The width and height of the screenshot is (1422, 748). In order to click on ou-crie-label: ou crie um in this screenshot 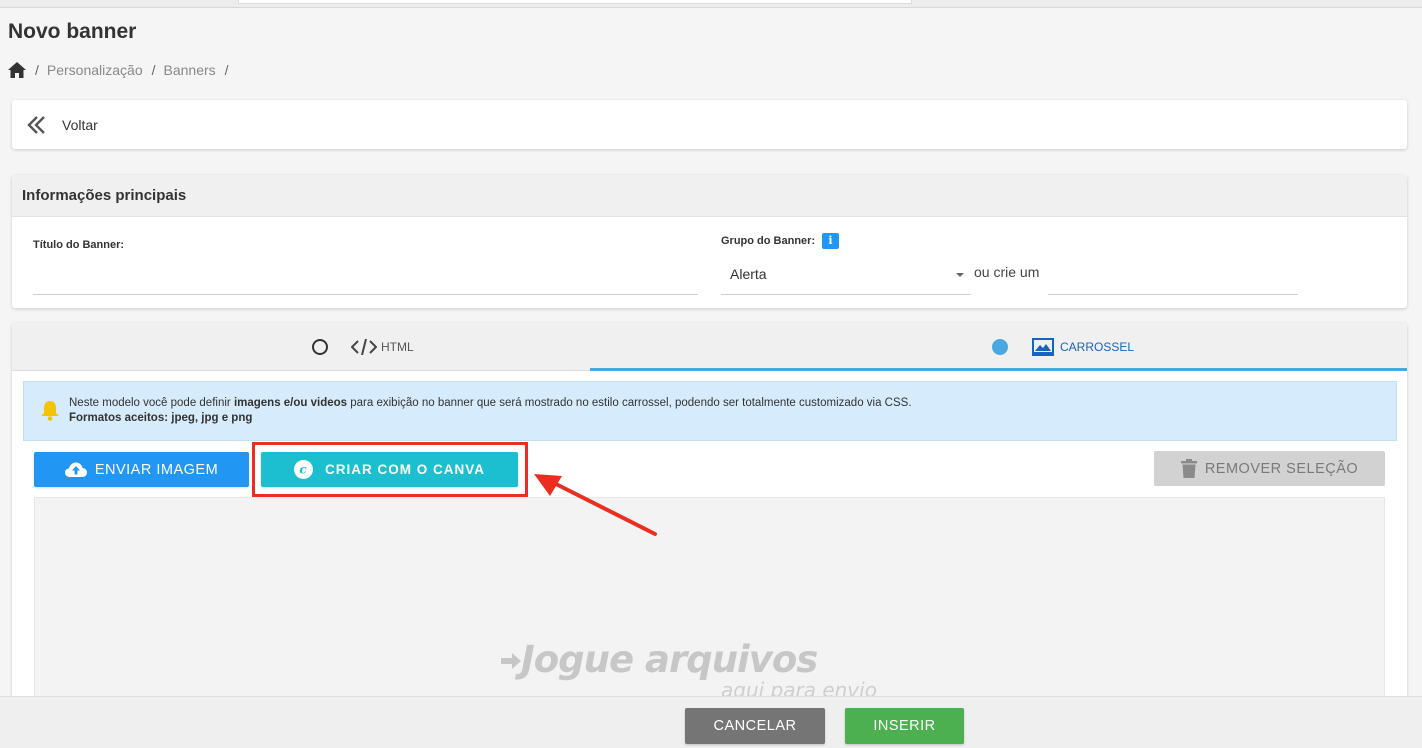, I will do `click(1007, 272)`.